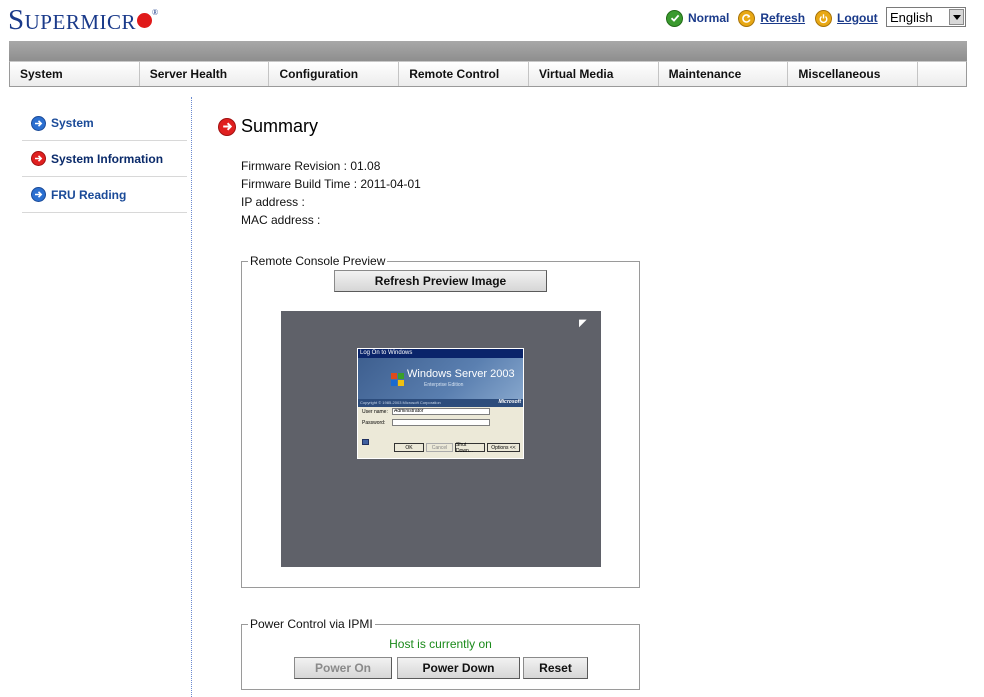 The width and height of the screenshot is (984, 697). I want to click on power-control-legend: Power Control via IPMI, so click(311, 624).